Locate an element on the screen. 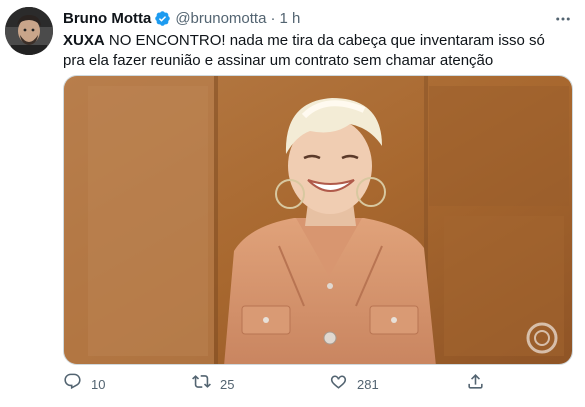  reply-count: 10 is located at coordinates (98, 384).